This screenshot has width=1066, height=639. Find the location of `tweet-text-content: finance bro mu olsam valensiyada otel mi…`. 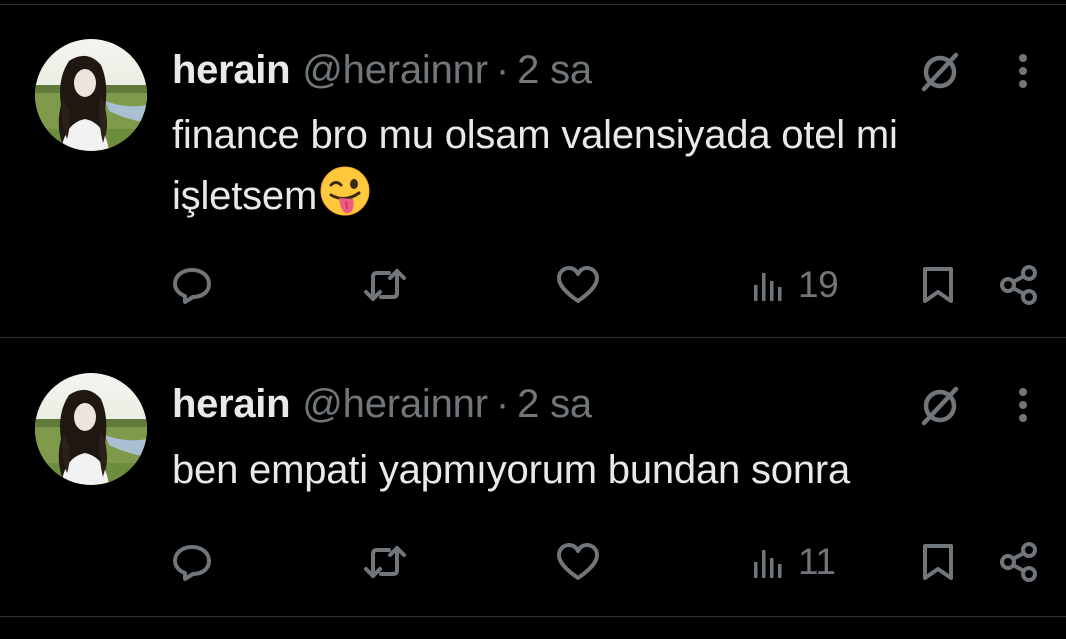

tweet-text-content: finance bro mu olsam valensiyada otel mi… is located at coordinates (535, 165).